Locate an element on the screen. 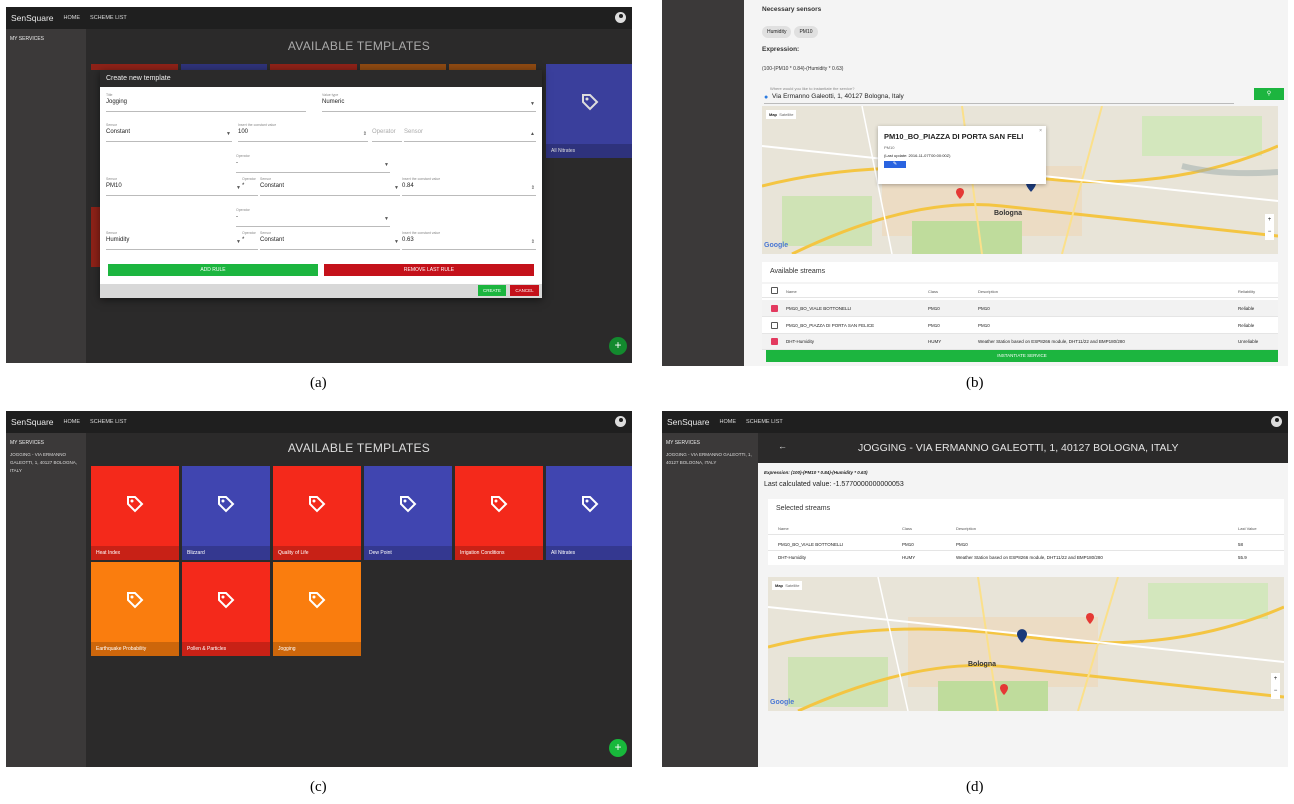  operator-select-1: Operator - ▼ is located at coordinates (313, 163).